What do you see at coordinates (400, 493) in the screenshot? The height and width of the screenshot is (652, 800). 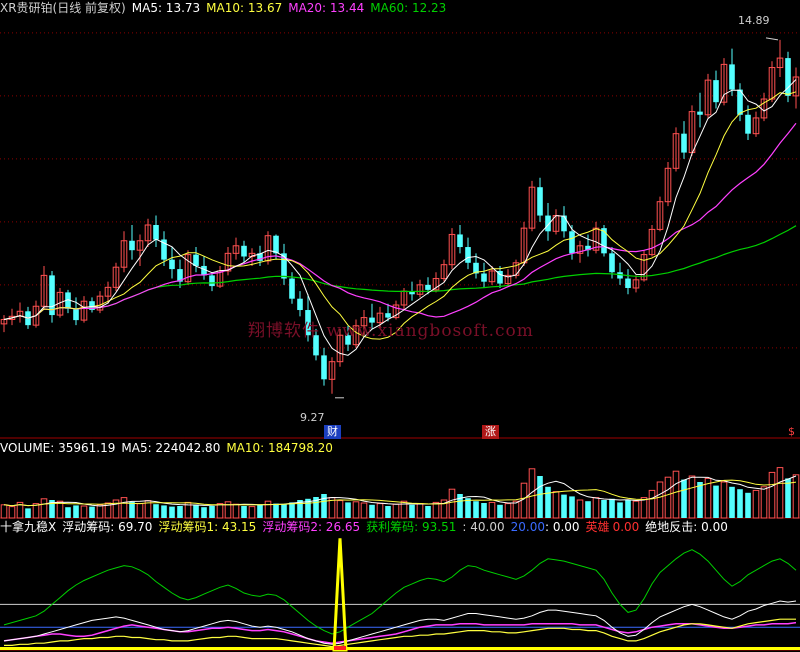 I see `volume-ma10-line` at bounding box center [400, 493].